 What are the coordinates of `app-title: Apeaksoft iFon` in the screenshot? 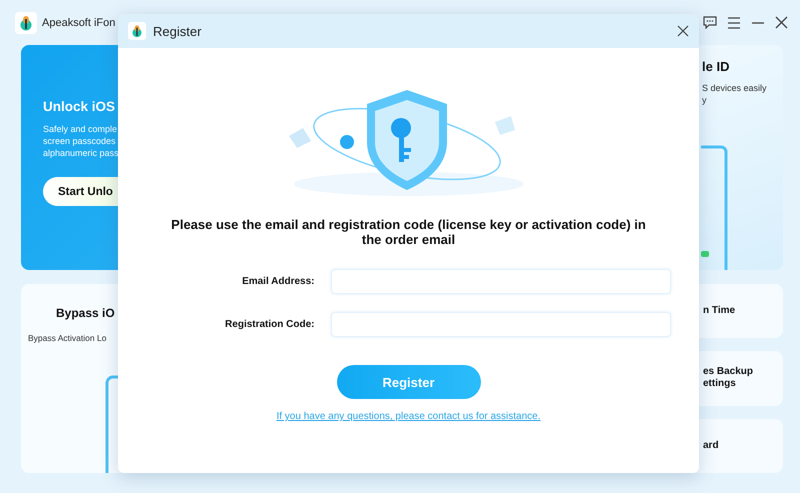 It's located at (79, 22).